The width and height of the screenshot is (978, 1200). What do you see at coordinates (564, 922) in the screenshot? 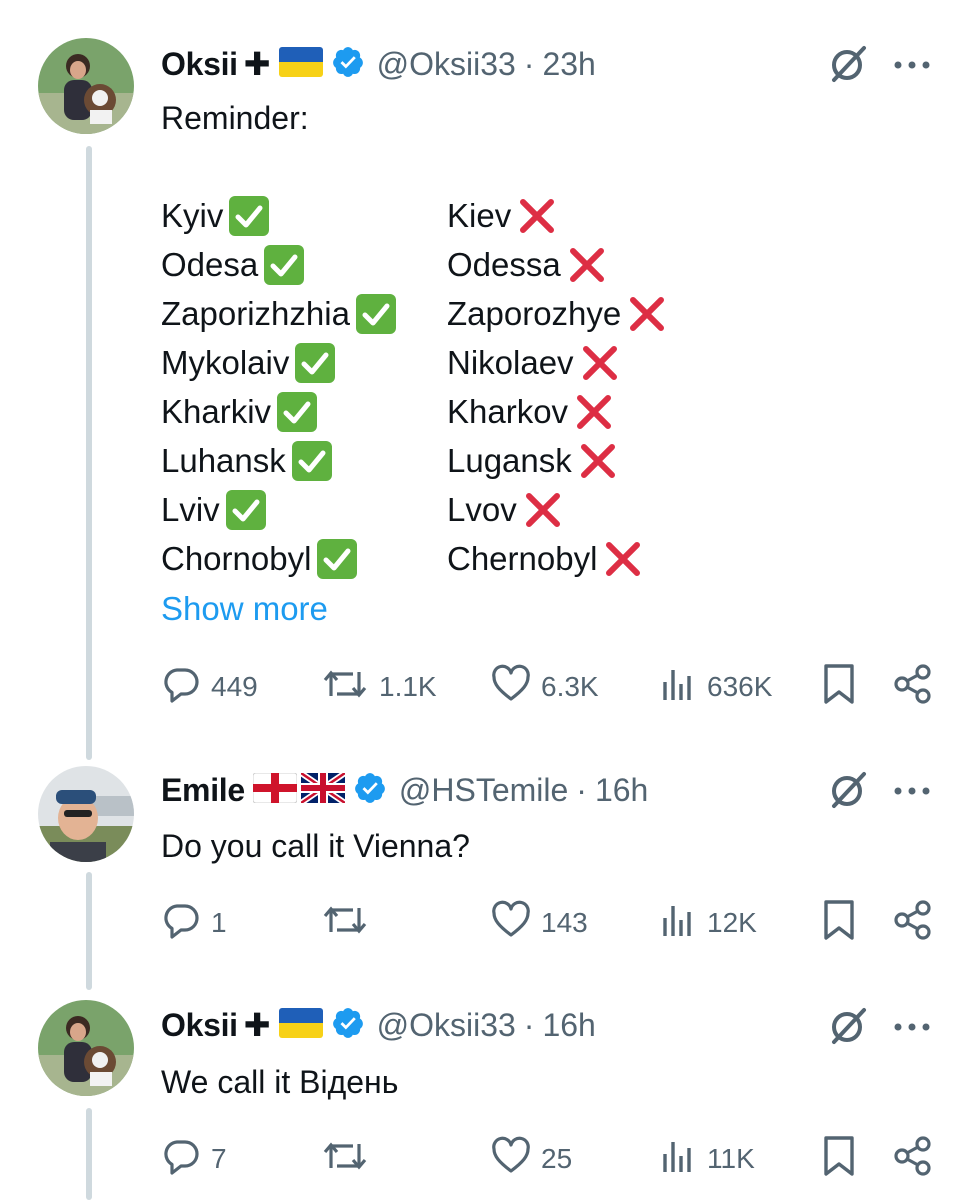
I see `like-count: 143` at bounding box center [564, 922].